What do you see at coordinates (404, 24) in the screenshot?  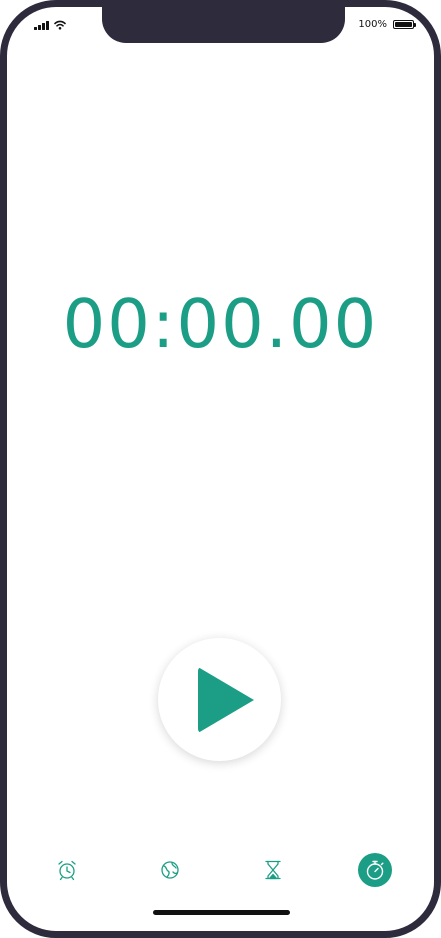 I see `battery-icon` at bounding box center [404, 24].